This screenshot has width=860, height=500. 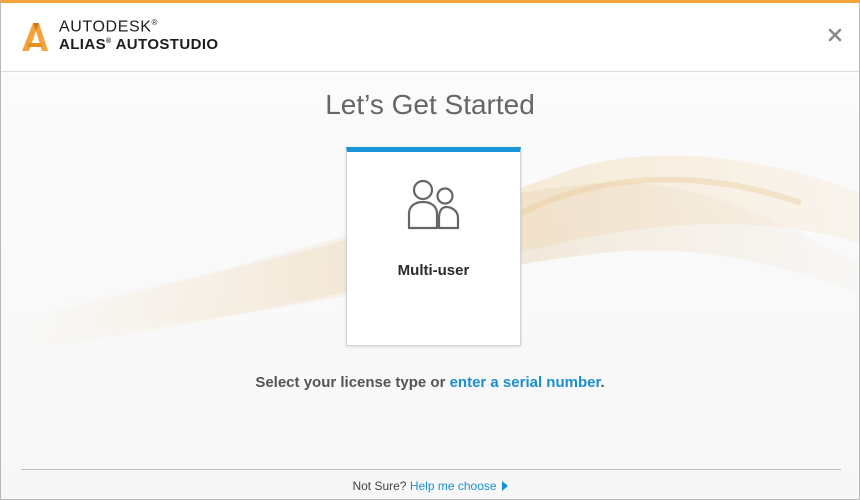 I want to click on caret-right-icon, so click(x=504, y=486).